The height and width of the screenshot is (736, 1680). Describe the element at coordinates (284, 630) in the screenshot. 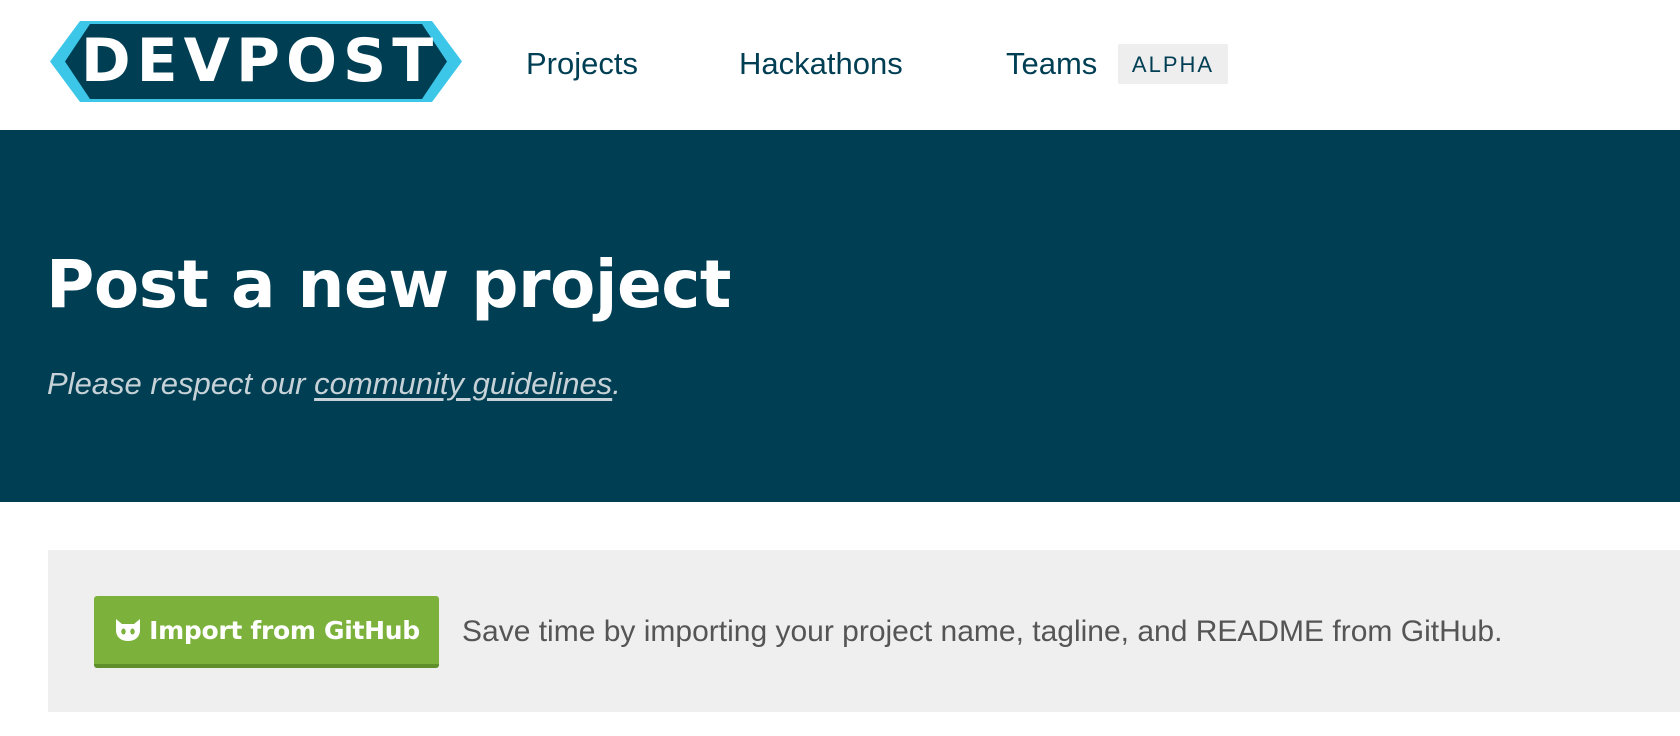

I see `import-button-label: Import from GitHub` at that location.